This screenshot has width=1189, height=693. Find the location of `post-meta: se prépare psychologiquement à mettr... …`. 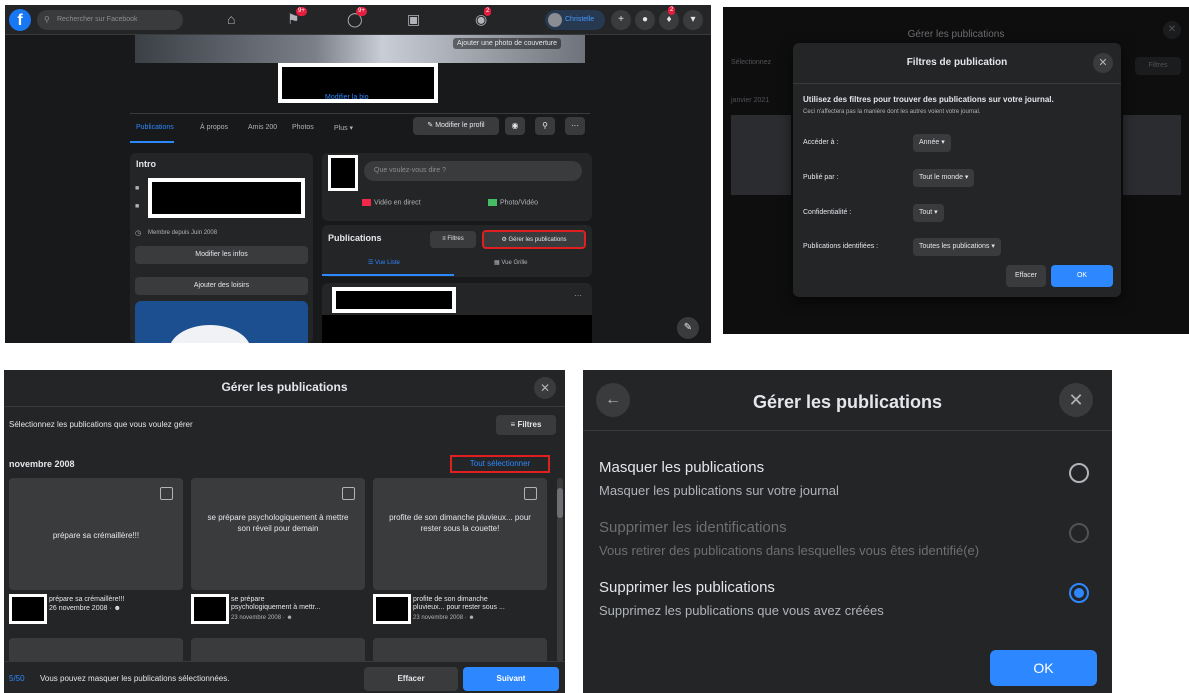

post-meta: se prépare psychologiquement à mettr... … is located at coordinates (280, 611).